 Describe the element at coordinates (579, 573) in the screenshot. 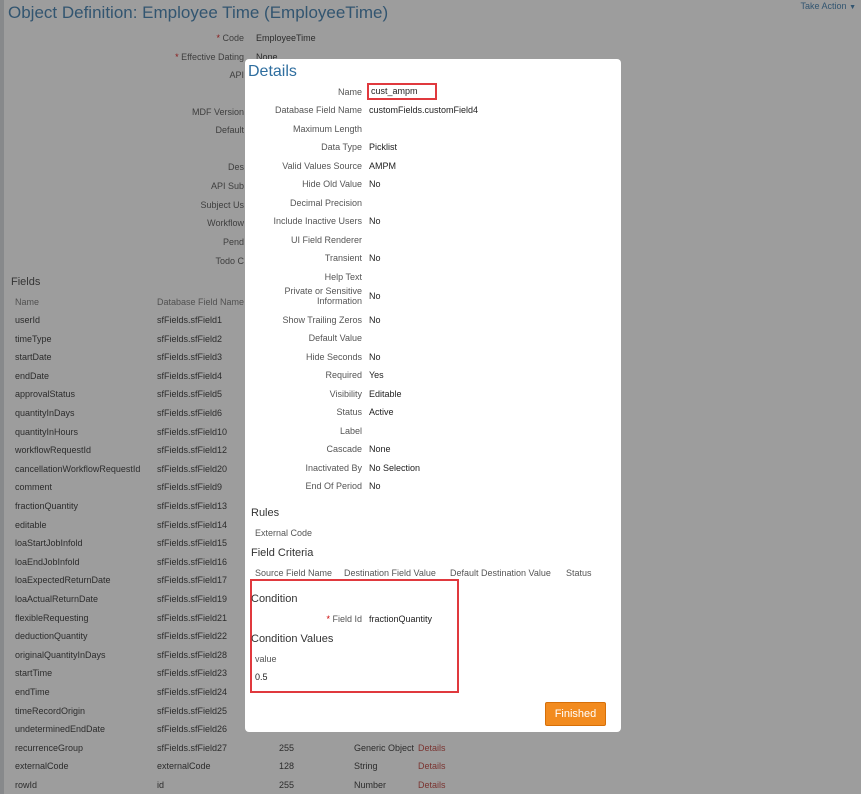

I see `criteria-col-status: Status` at that location.